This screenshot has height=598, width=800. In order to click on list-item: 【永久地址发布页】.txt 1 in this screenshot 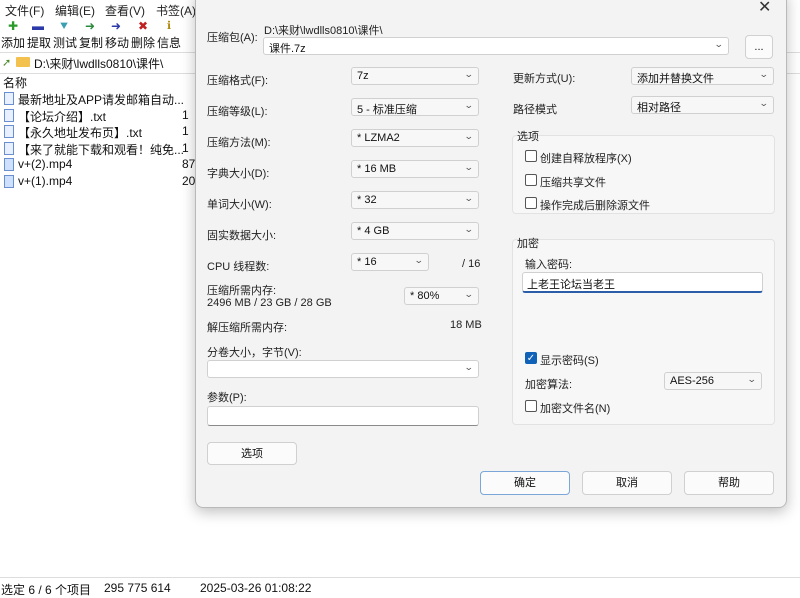, I will do `click(100, 132)`.